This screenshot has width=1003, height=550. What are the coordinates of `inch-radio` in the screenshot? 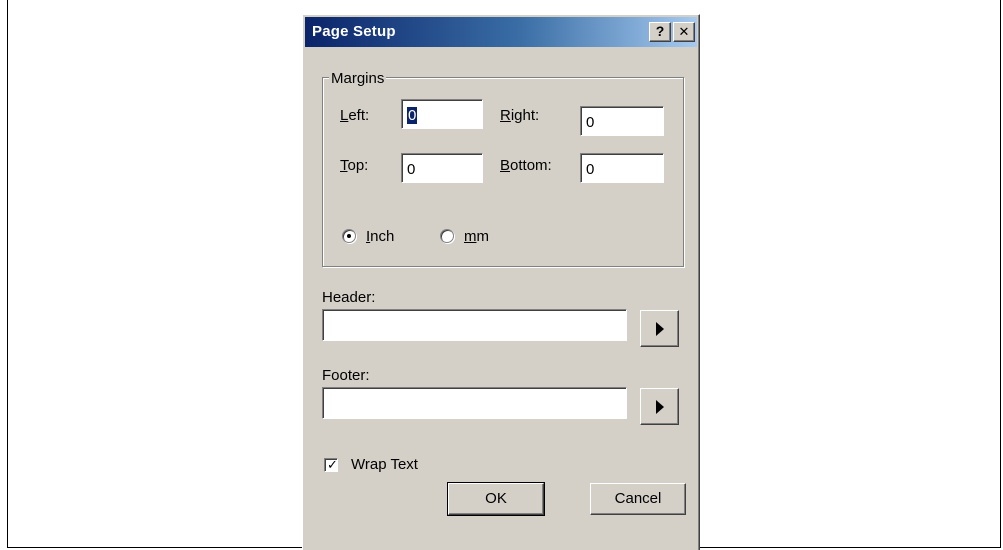 It's located at (349, 236).